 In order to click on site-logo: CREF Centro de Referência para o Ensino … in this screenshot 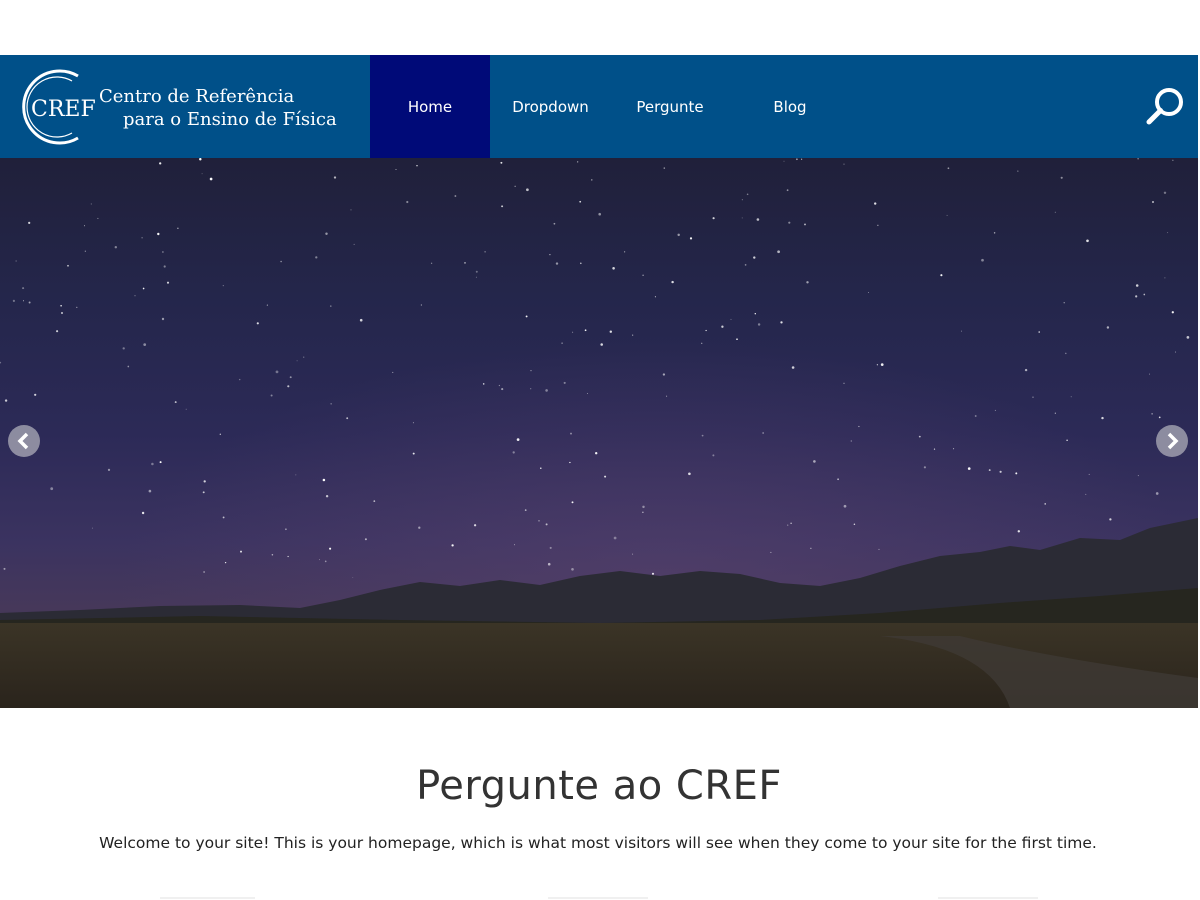, I will do `click(187, 107)`.